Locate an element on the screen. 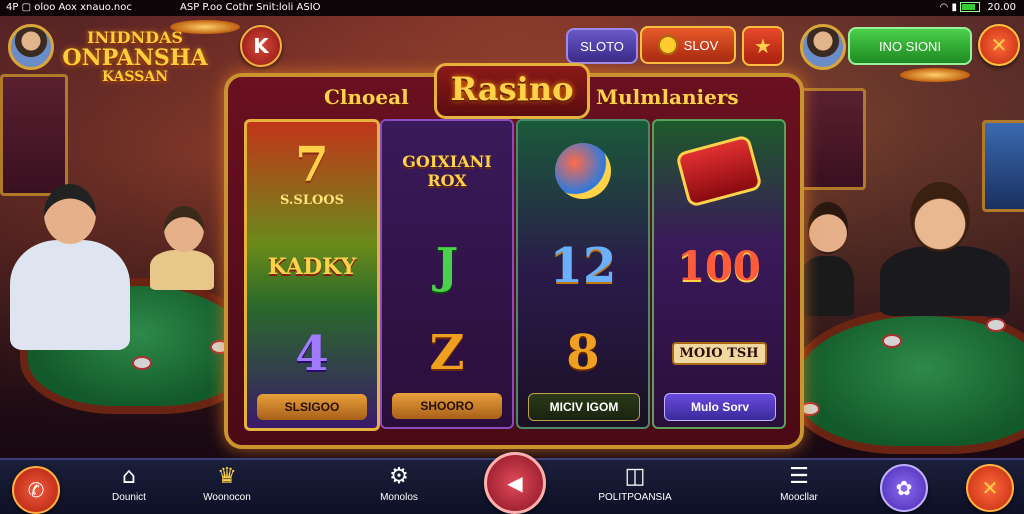  settings-button: ✿ is located at coordinates (904, 488).